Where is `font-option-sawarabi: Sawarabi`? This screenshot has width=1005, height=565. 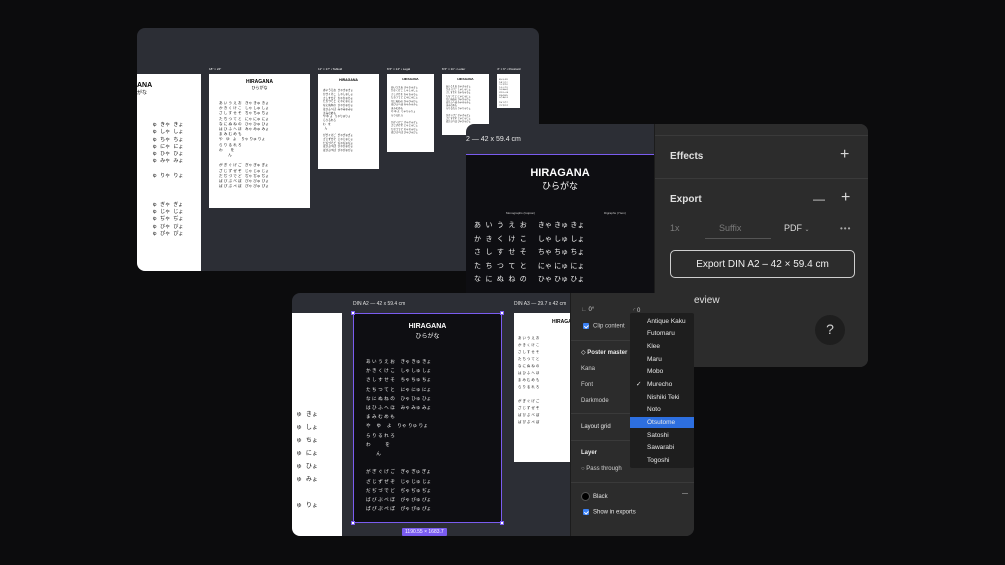 font-option-sawarabi: Sawarabi is located at coordinates (662, 447).